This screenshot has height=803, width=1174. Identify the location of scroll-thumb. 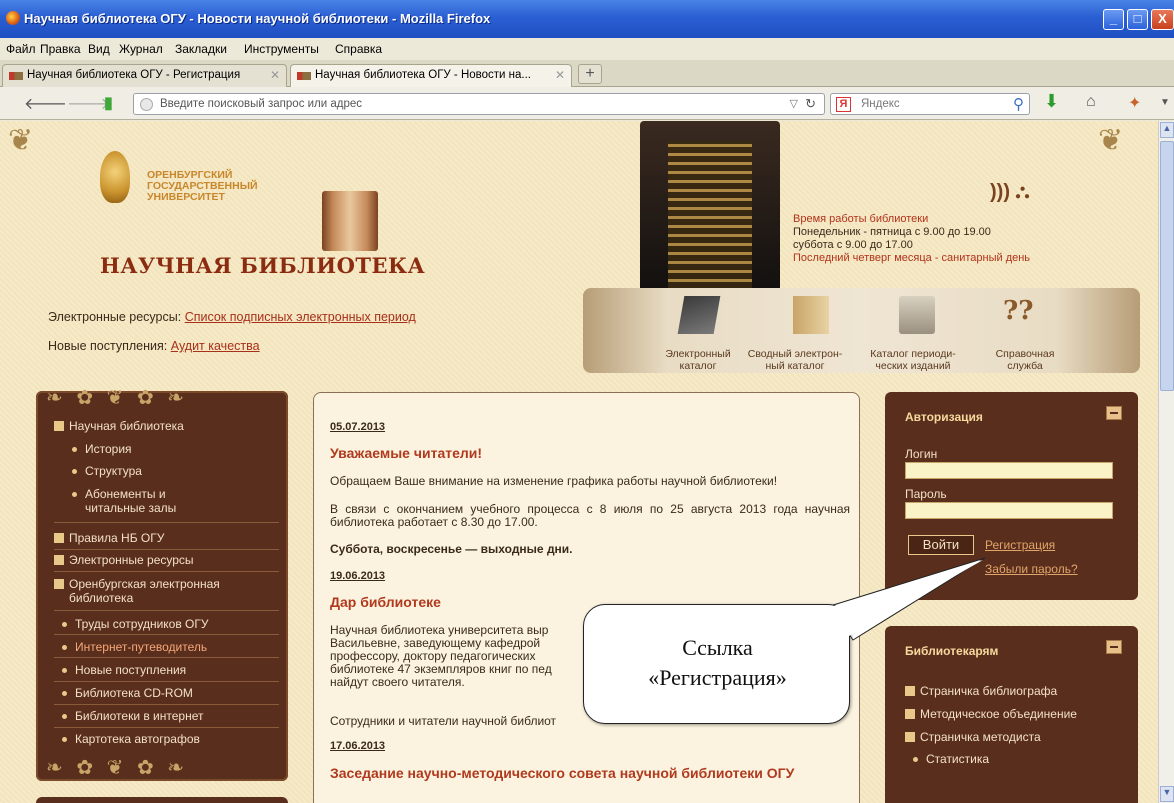
(1167, 266).